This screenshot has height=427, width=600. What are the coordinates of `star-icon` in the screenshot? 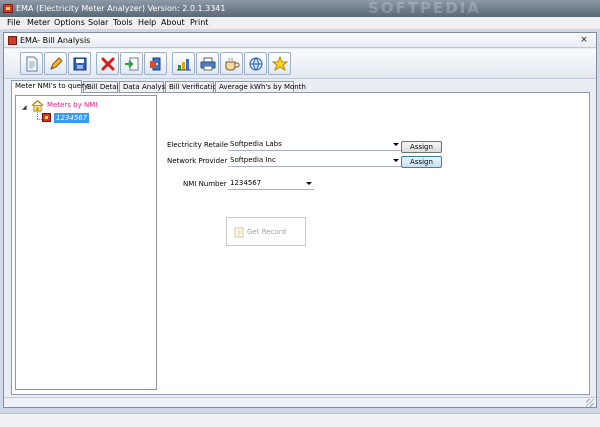 It's located at (280, 64).